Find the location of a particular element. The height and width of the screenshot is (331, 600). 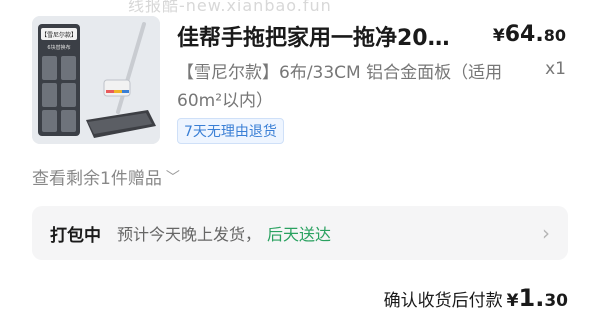

price-integer: 64. is located at coordinates (524, 34).